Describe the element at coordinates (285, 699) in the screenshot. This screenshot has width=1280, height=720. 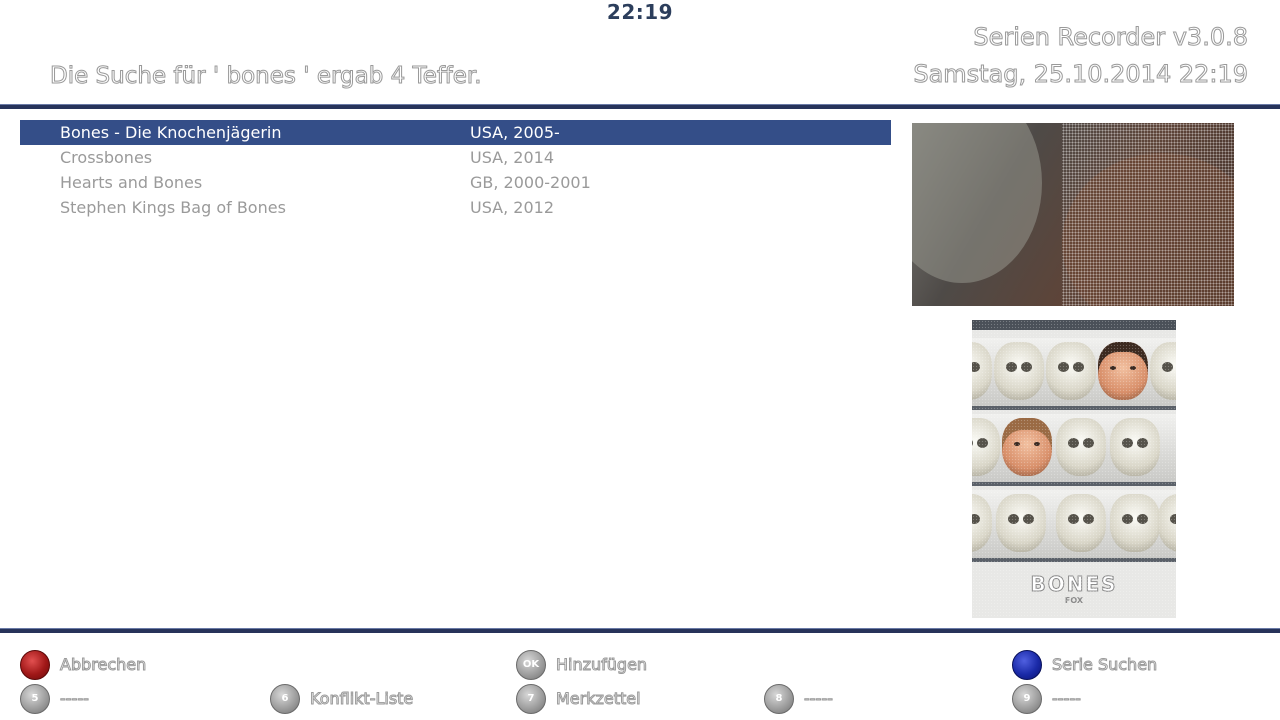
I see `key-6-icon: 6` at that location.